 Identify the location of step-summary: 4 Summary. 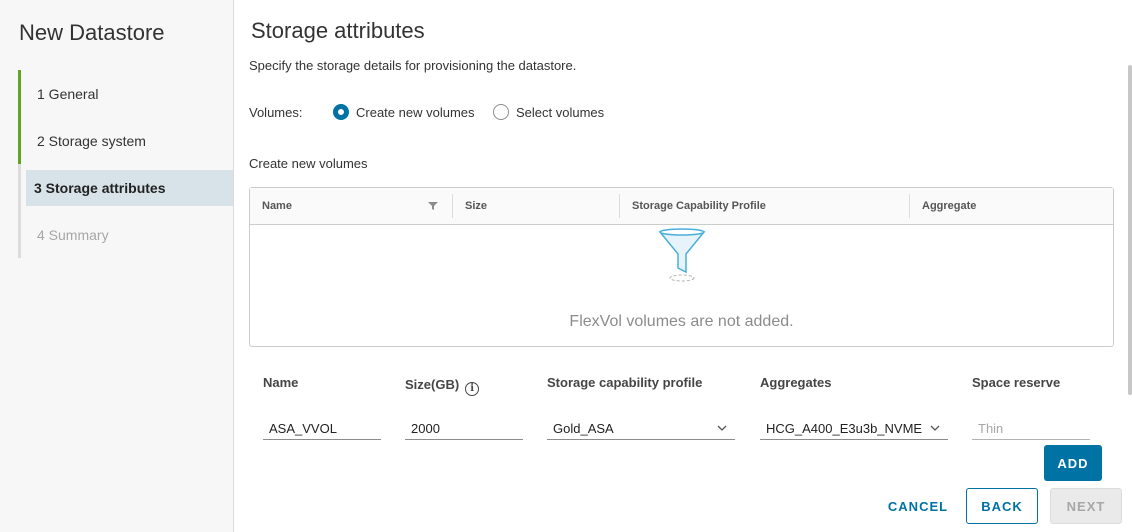
(73, 234).